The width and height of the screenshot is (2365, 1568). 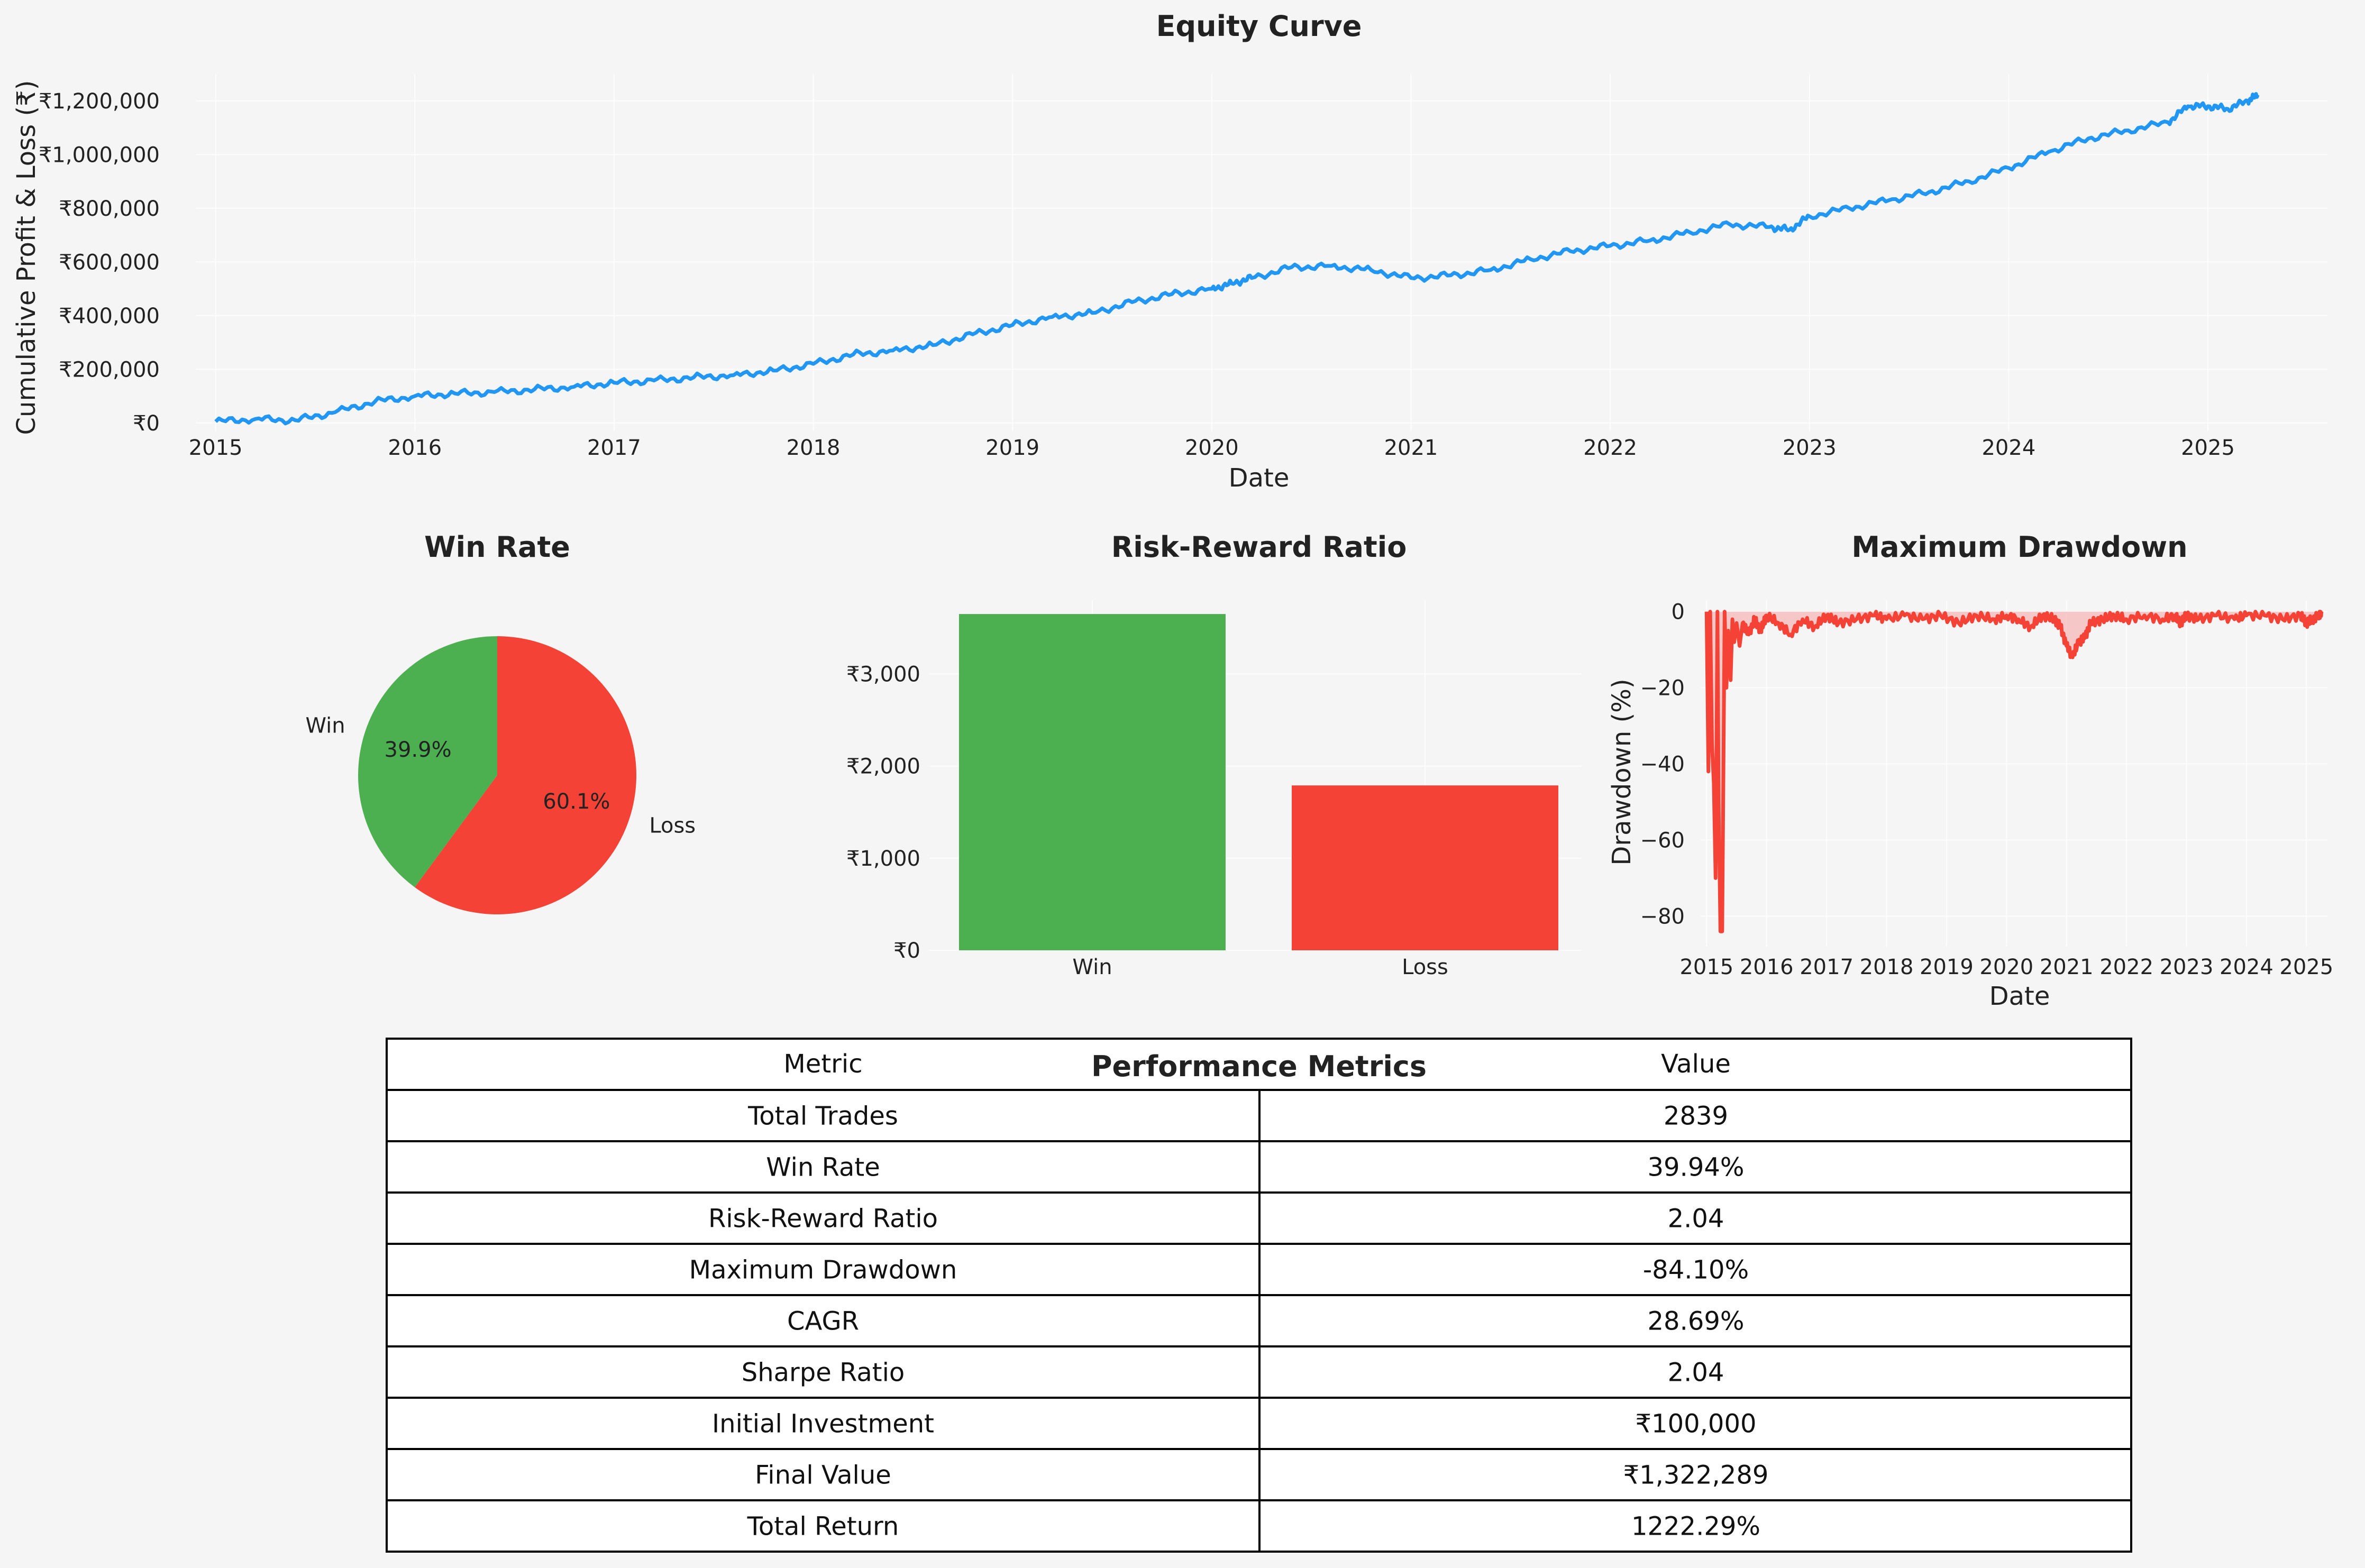 I want to click on equity-x-tick-label: 2018, so click(x=814, y=448).